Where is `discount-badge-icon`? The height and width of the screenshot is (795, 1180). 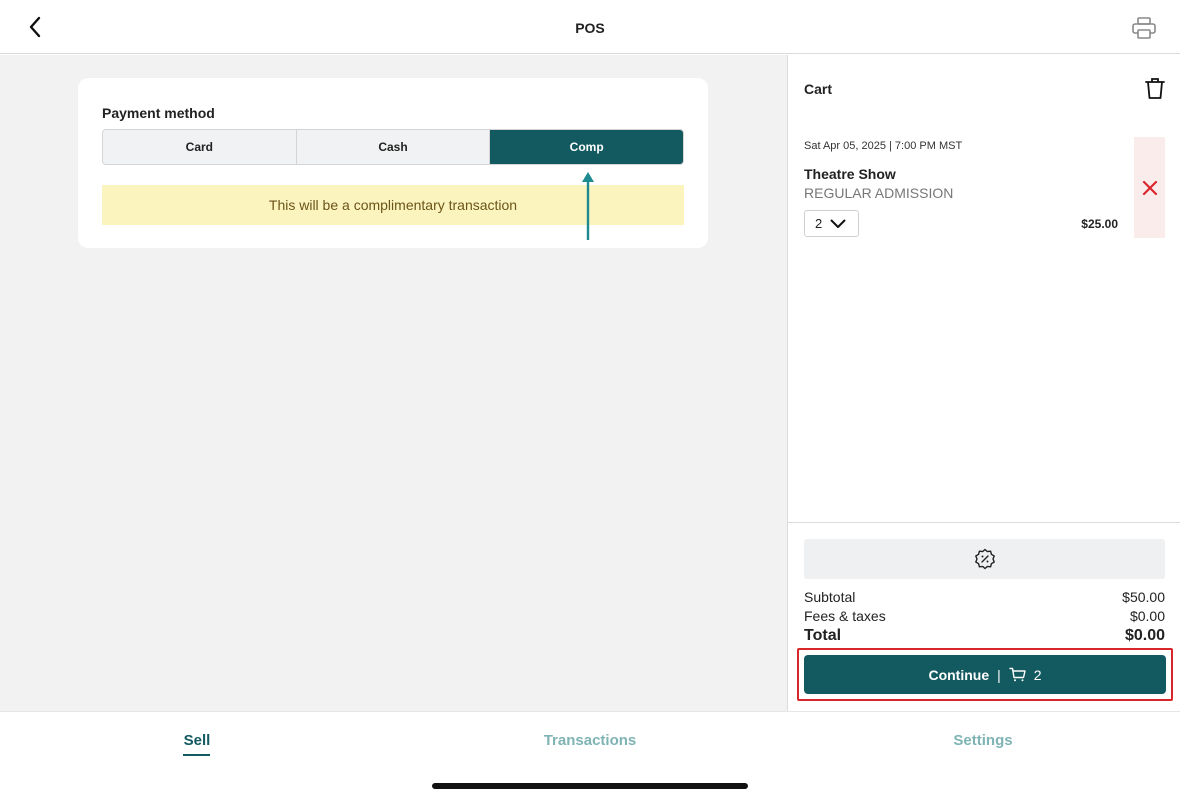
discount-badge-icon is located at coordinates (984, 559).